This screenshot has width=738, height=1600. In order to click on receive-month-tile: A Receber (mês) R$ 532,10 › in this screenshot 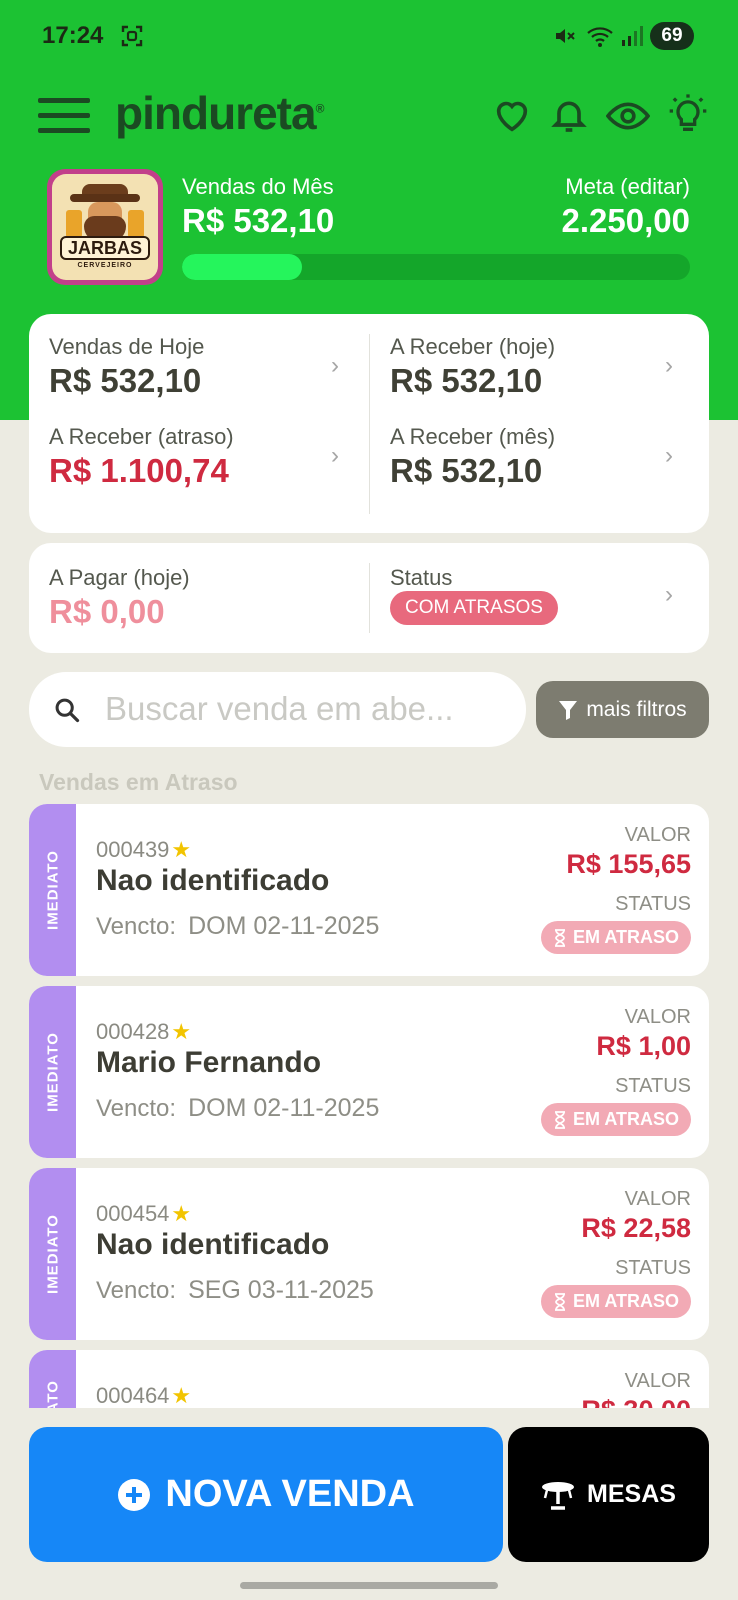, I will do `click(539, 469)`.